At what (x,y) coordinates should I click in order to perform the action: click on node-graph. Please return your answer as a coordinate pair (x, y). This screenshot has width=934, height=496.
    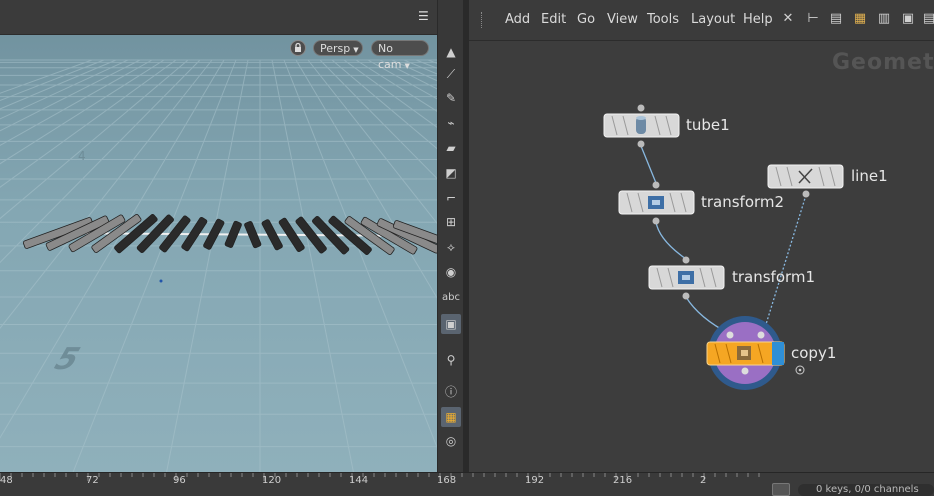
    Looking at the image, I should click on (723, 247).